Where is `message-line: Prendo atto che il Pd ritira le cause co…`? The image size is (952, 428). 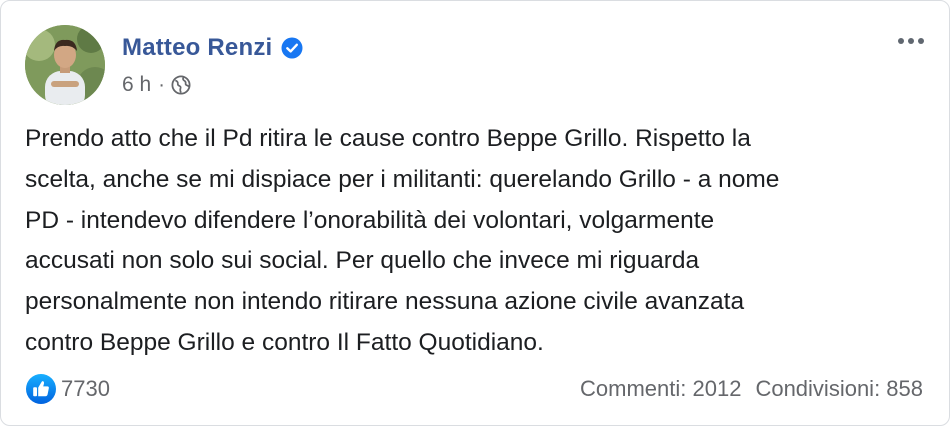 message-line: Prendo atto che il Pd ritira le cause co… is located at coordinates (388, 138).